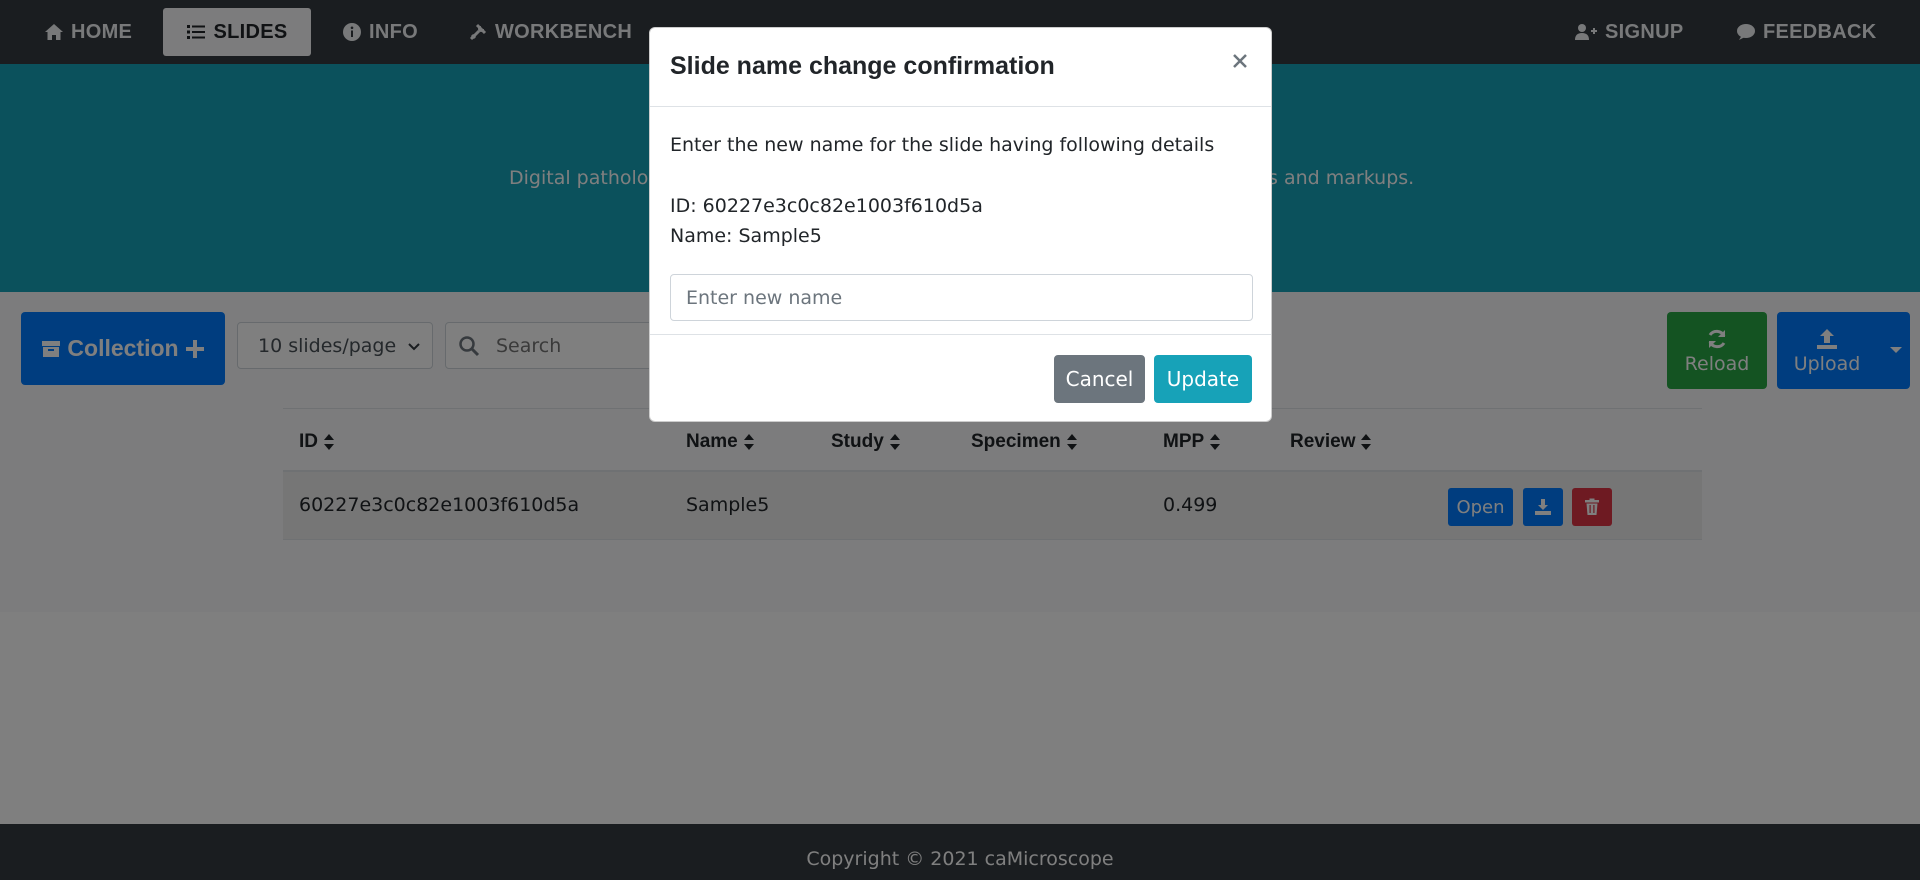 The image size is (1920, 880). What do you see at coordinates (1203, 379) in the screenshot?
I see `update-button: Update` at bounding box center [1203, 379].